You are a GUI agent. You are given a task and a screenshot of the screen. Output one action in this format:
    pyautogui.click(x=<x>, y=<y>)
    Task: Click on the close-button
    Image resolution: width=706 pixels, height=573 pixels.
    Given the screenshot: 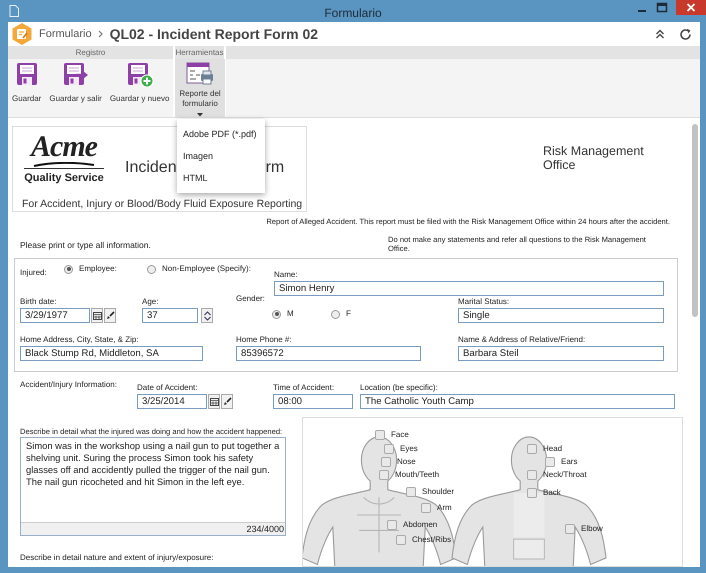 What is the action you would take?
    pyautogui.click(x=691, y=7)
    